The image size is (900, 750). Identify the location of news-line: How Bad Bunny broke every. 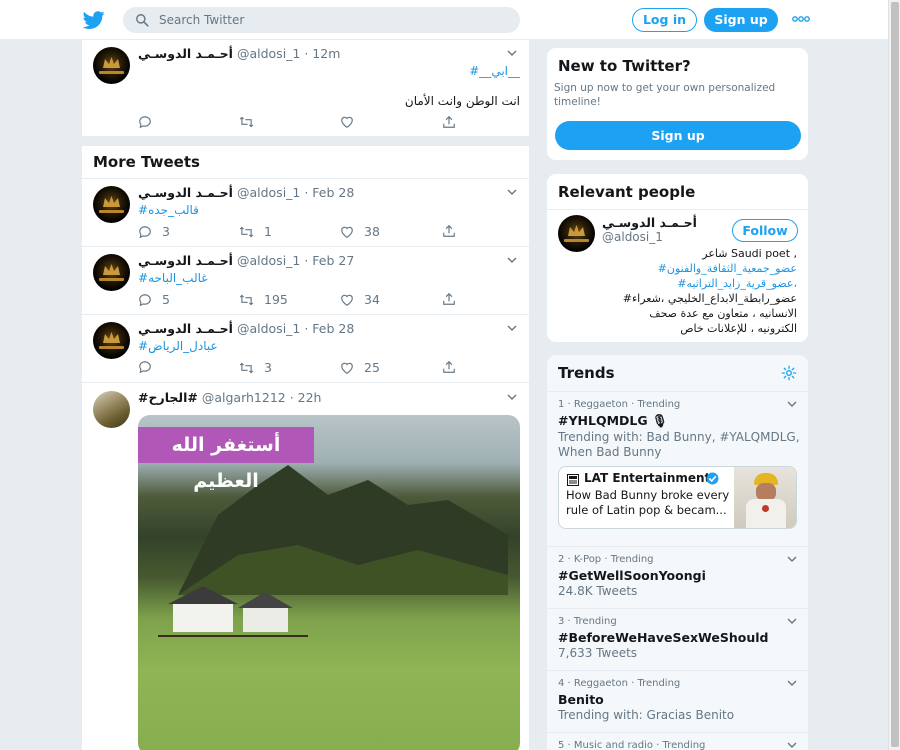
(648, 495).